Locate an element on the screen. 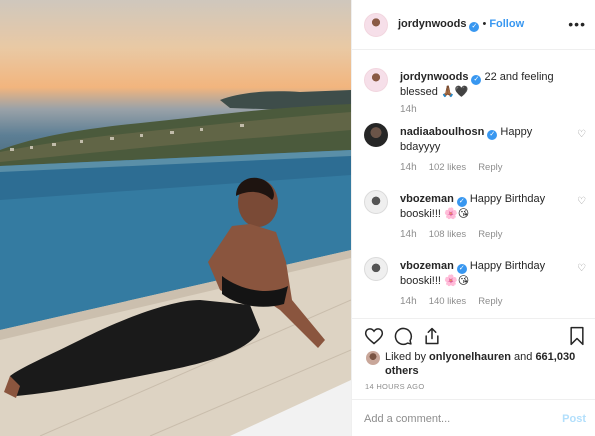 The height and width of the screenshot is (436, 595). likes-conjunction: and is located at coordinates (523, 357).